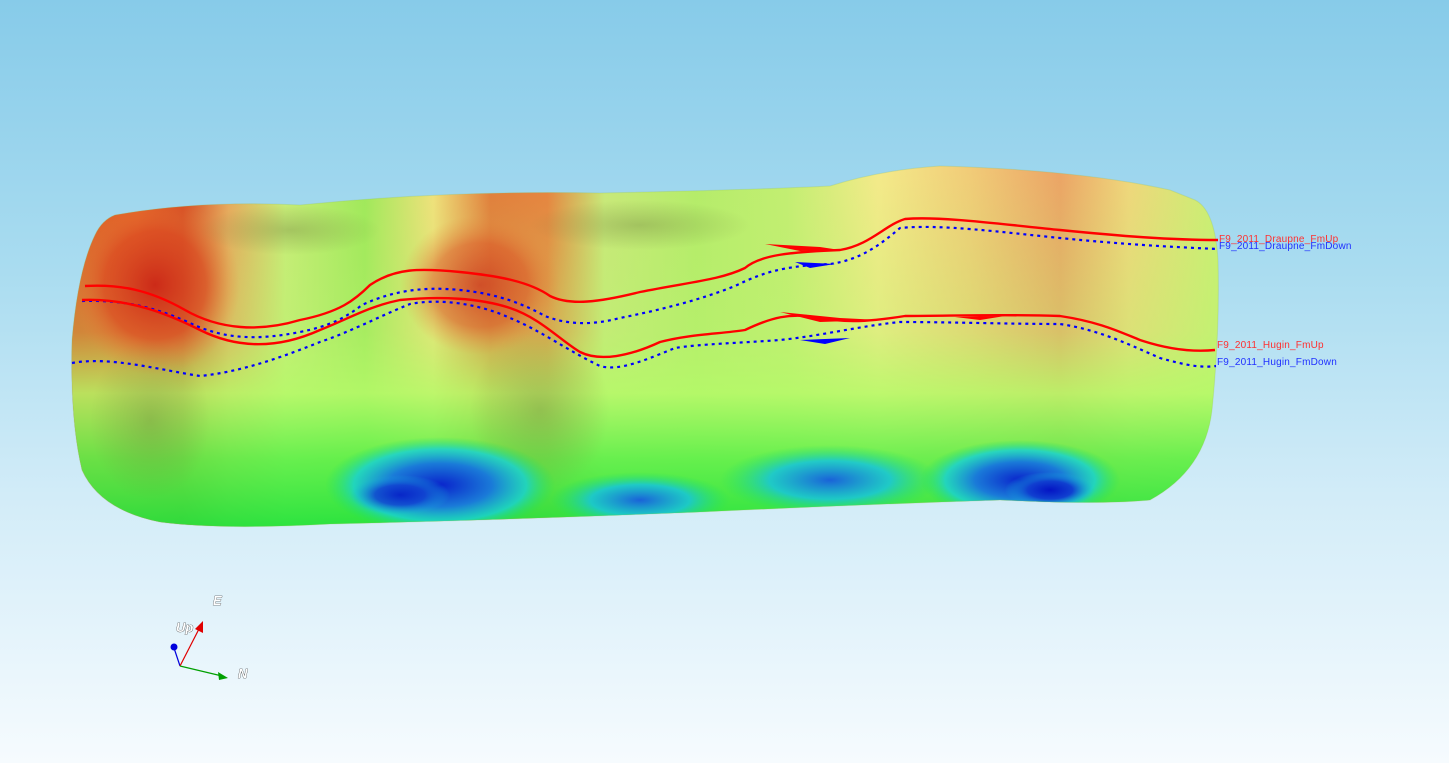  I want to click on label-draupne-down: F9_2011_Draupne_FmDown, so click(1285, 246).